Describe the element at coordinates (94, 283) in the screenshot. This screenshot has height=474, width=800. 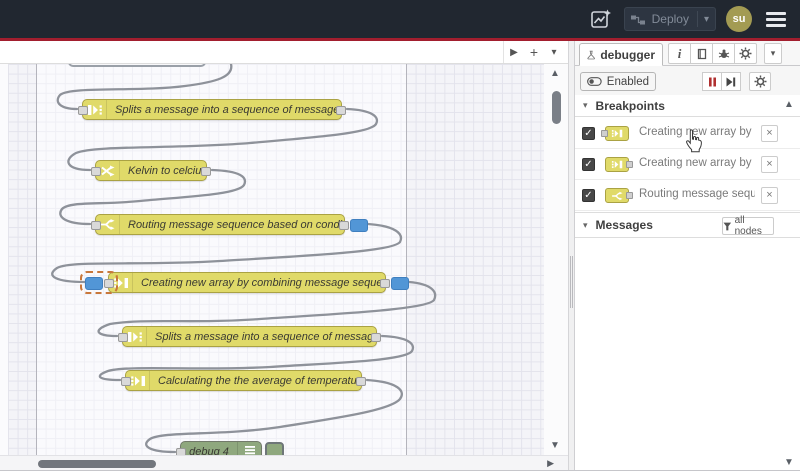
I see `breakpoint-input` at that location.